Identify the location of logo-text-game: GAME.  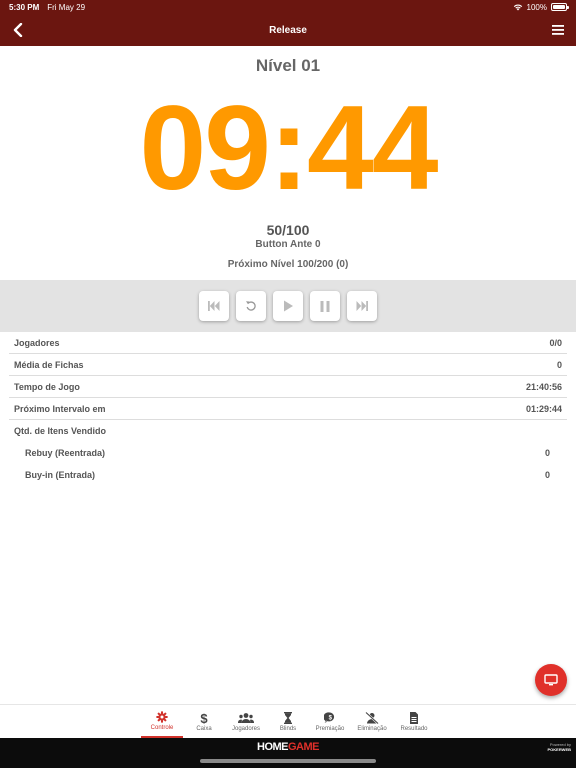
(304, 747).